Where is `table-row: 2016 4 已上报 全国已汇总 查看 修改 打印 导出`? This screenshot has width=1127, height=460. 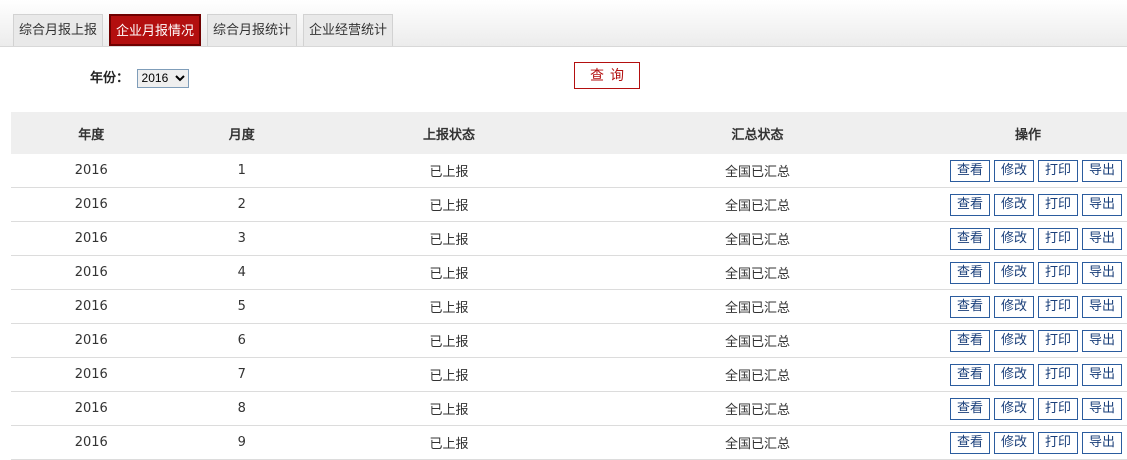 table-row: 2016 4 已上报 全国已汇总 查看 修改 打印 导出 is located at coordinates (569, 272).